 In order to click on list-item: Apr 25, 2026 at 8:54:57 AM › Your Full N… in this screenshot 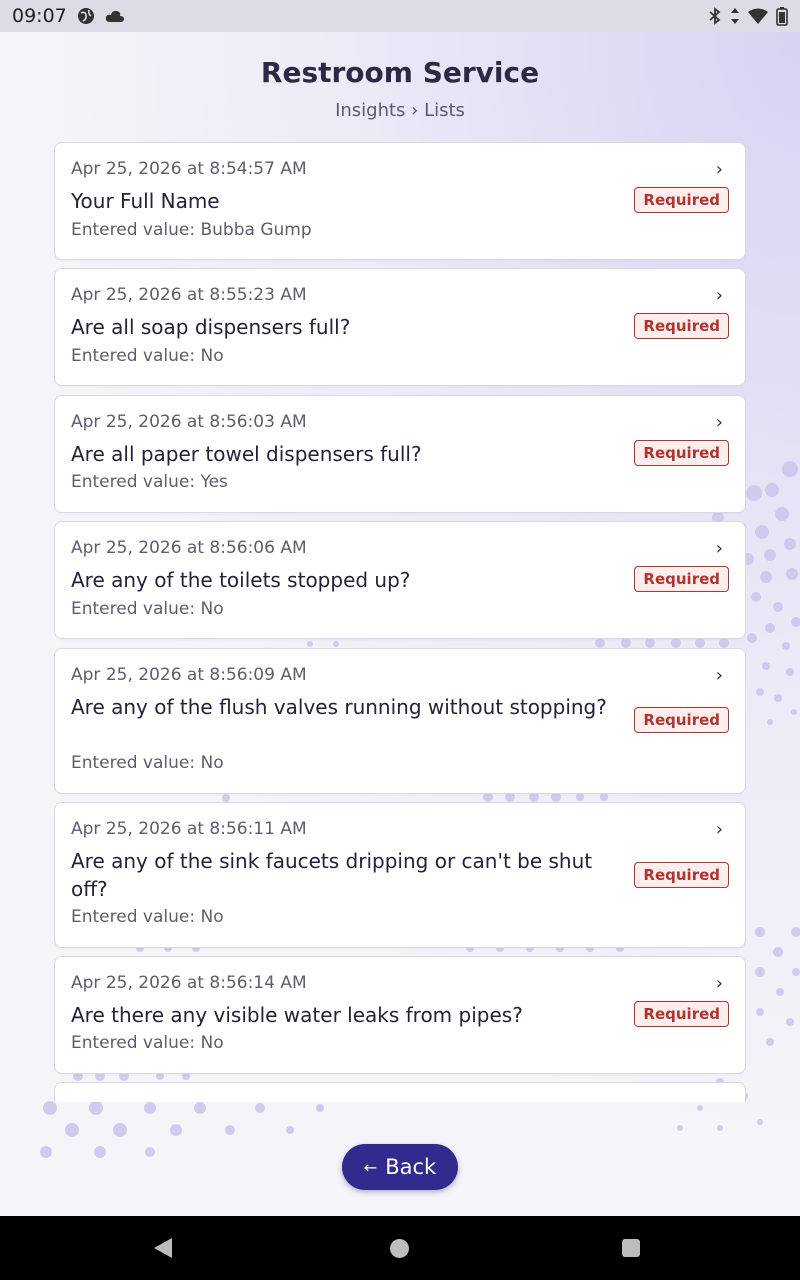, I will do `click(400, 201)`.